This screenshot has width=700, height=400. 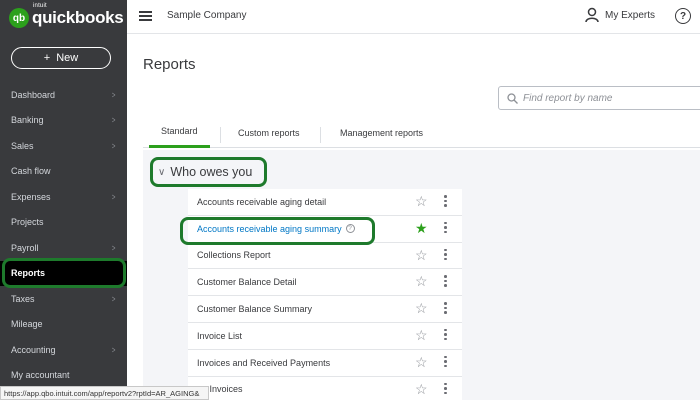 I want to click on sidebar-item-banking: Banking >, so click(x=63, y=121).